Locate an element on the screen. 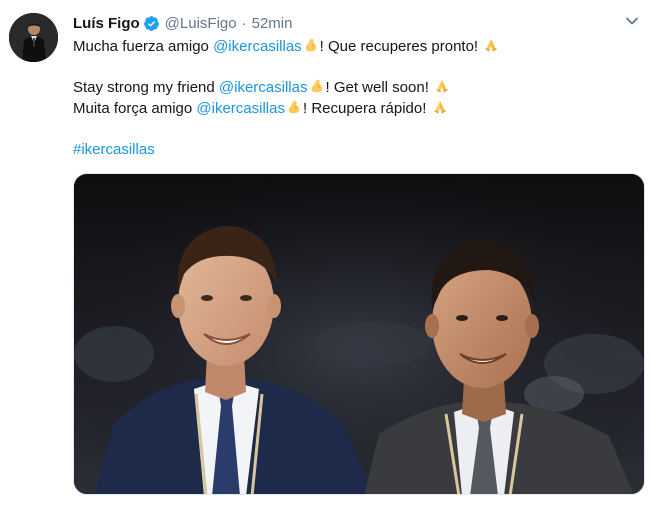  text-segment: ! Get well soon! is located at coordinates (379, 87).